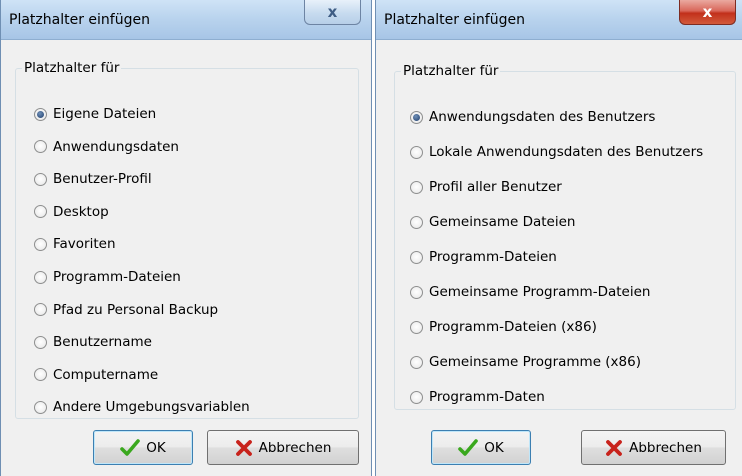  Describe the element at coordinates (102, 179) in the screenshot. I see `radio-label: Benutzer-Profil` at that location.